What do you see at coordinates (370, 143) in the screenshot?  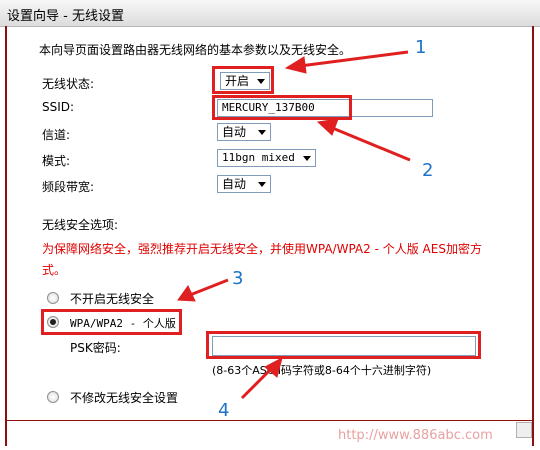 I see `arrow-2-line` at bounding box center [370, 143].